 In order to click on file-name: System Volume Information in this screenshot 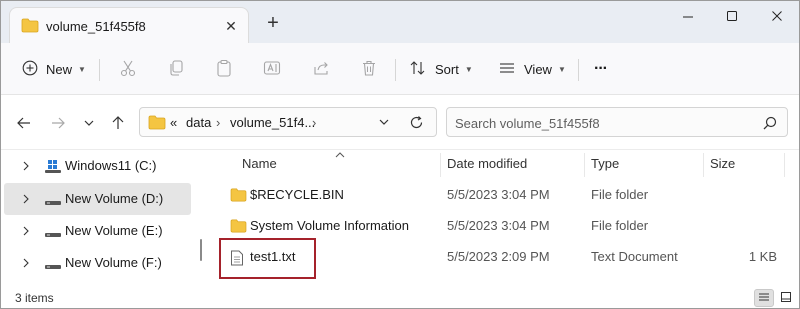, I will do `click(329, 225)`.